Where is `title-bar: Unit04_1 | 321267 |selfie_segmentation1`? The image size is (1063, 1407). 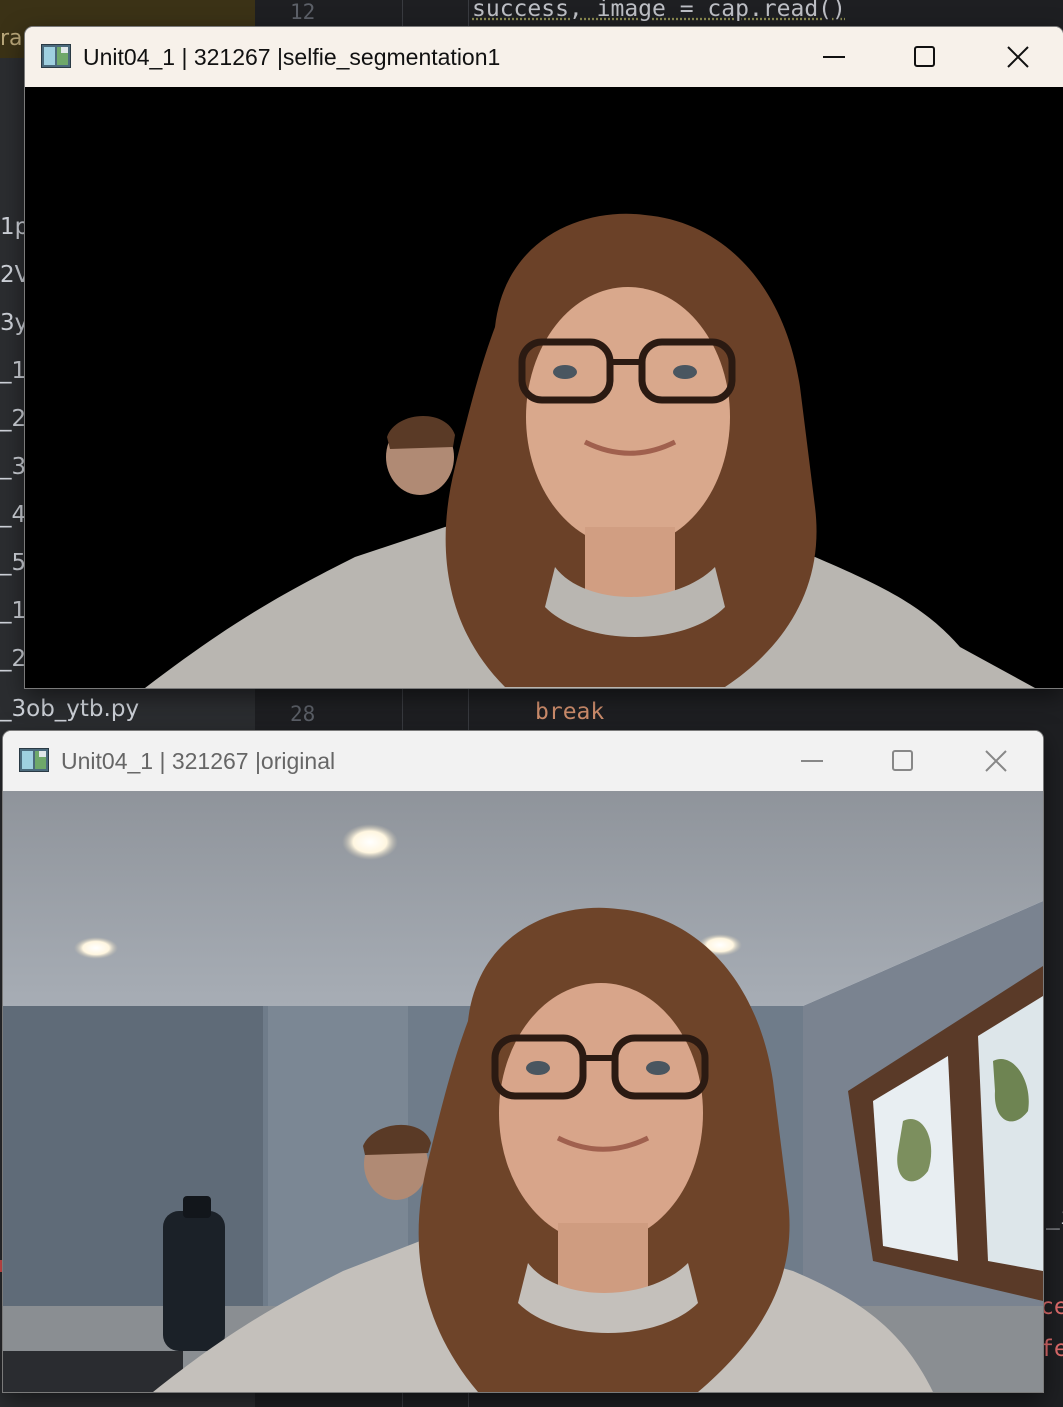
title-bar: Unit04_1 | 321267 |selfie_segmentation1 is located at coordinates (544, 57).